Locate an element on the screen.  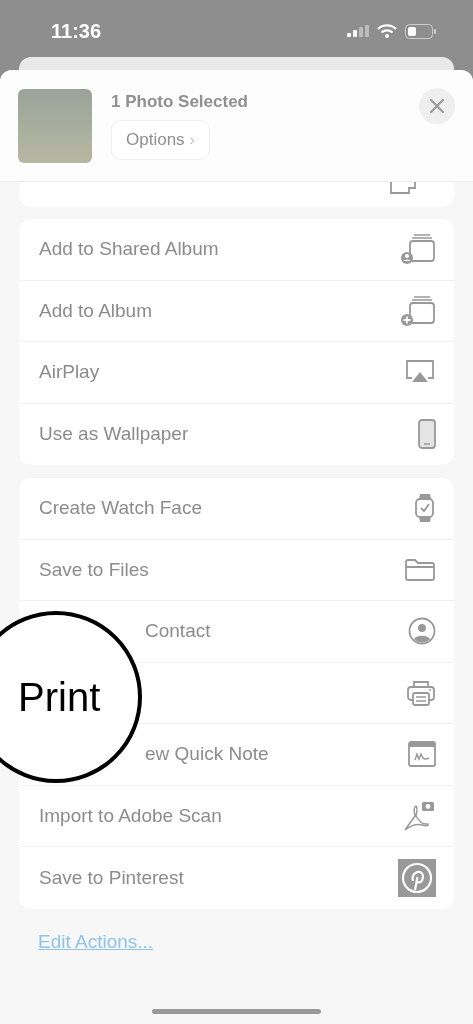
signal-icon is located at coordinates (358, 31).